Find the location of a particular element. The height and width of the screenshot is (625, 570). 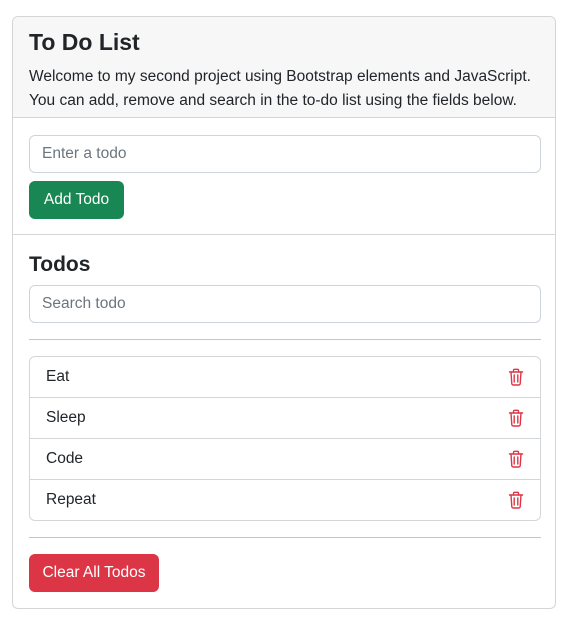

todo-label: Sleep is located at coordinates (66, 417).